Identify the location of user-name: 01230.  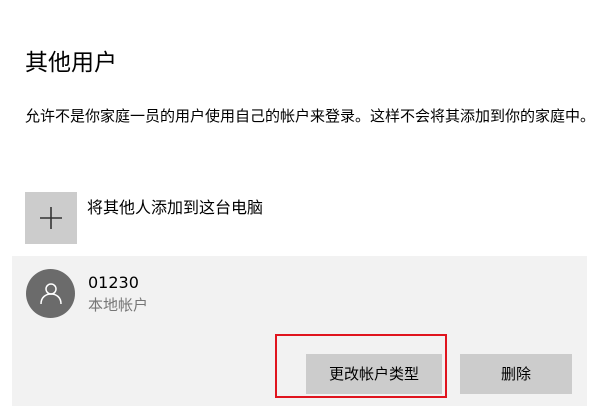
(113, 282).